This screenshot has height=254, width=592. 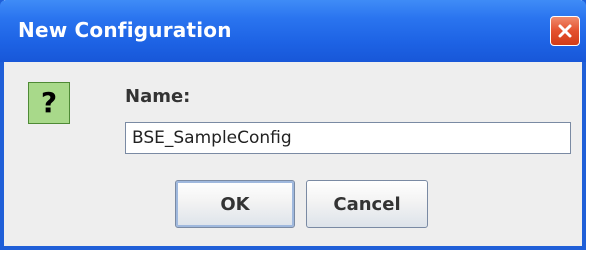 I want to click on ok-button: OK, so click(x=235, y=204).